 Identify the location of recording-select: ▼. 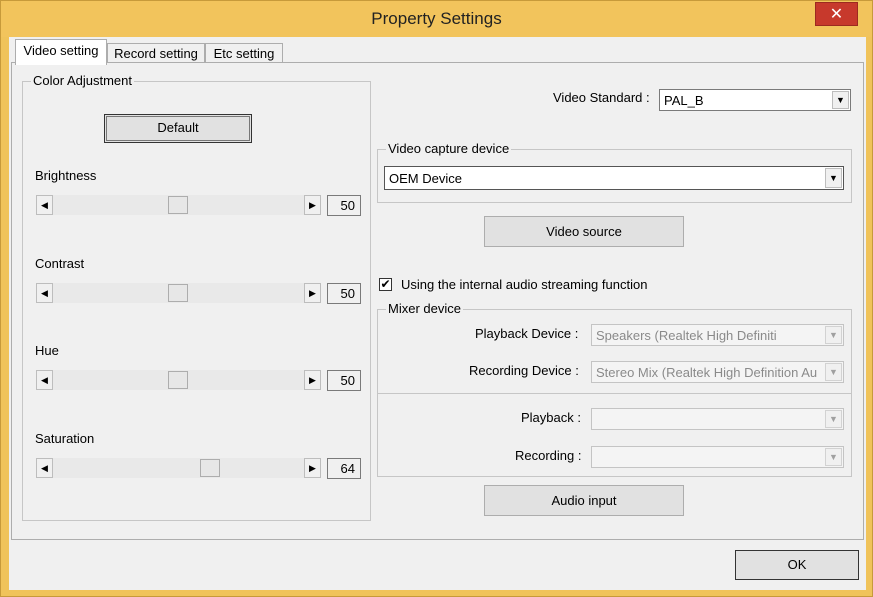
(717, 457).